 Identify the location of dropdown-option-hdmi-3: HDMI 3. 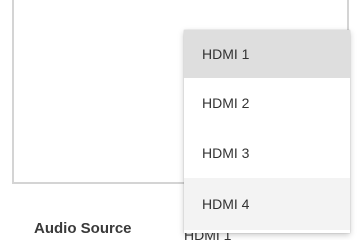
(267, 153).